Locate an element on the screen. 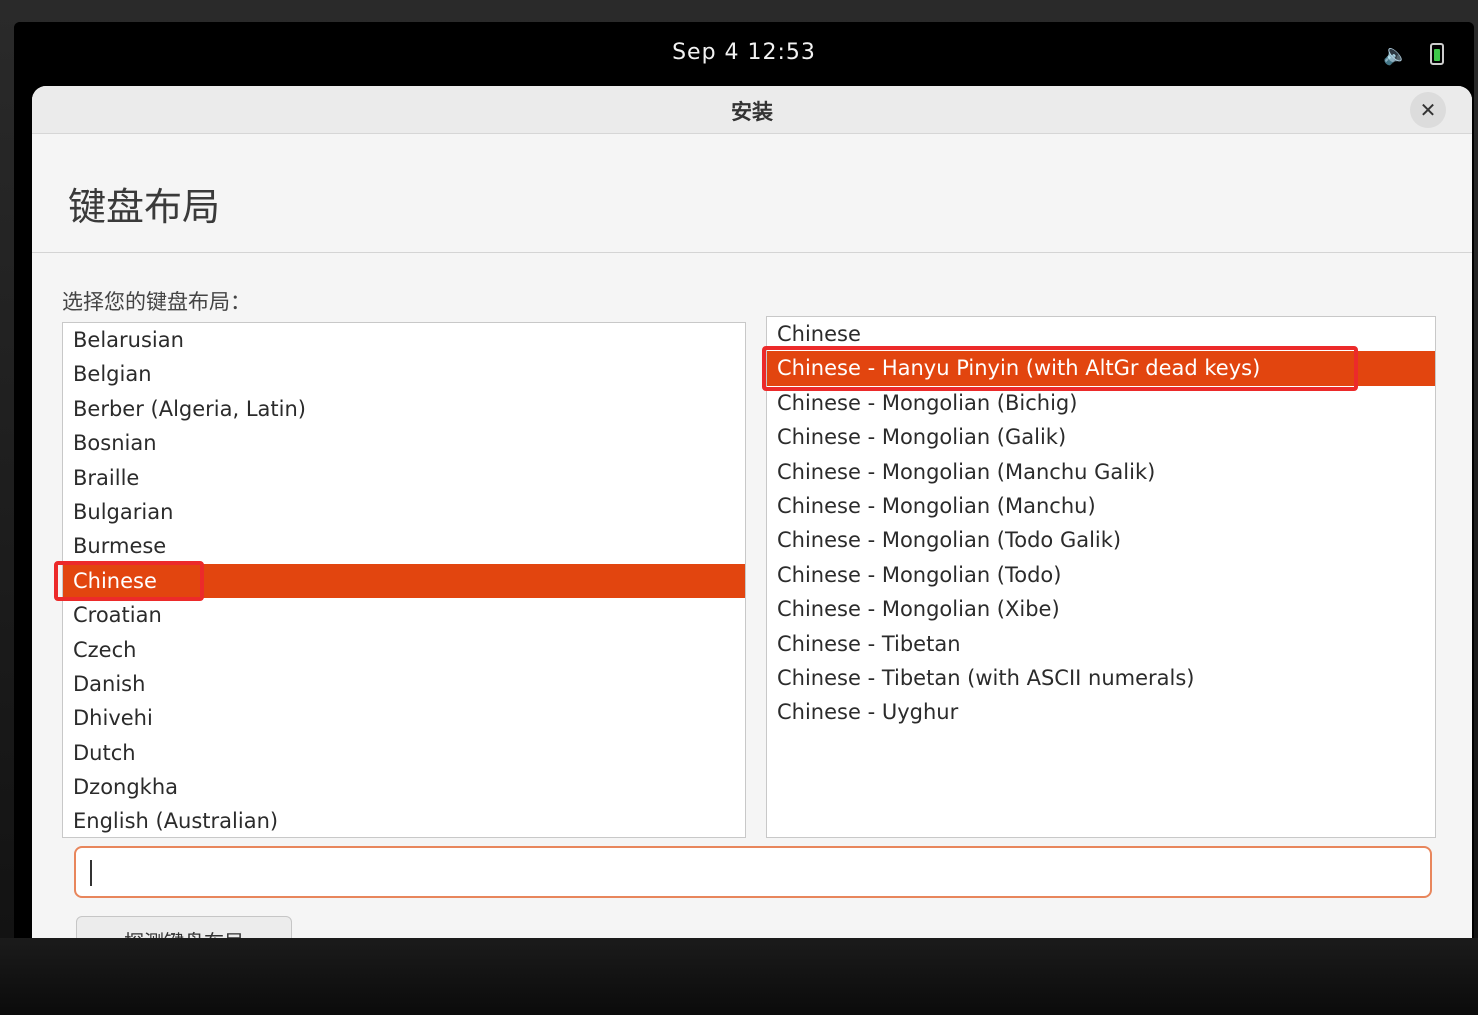  variant-item: Chinese - Mongolian (Manchu) is located at coordinates (1101, 506).